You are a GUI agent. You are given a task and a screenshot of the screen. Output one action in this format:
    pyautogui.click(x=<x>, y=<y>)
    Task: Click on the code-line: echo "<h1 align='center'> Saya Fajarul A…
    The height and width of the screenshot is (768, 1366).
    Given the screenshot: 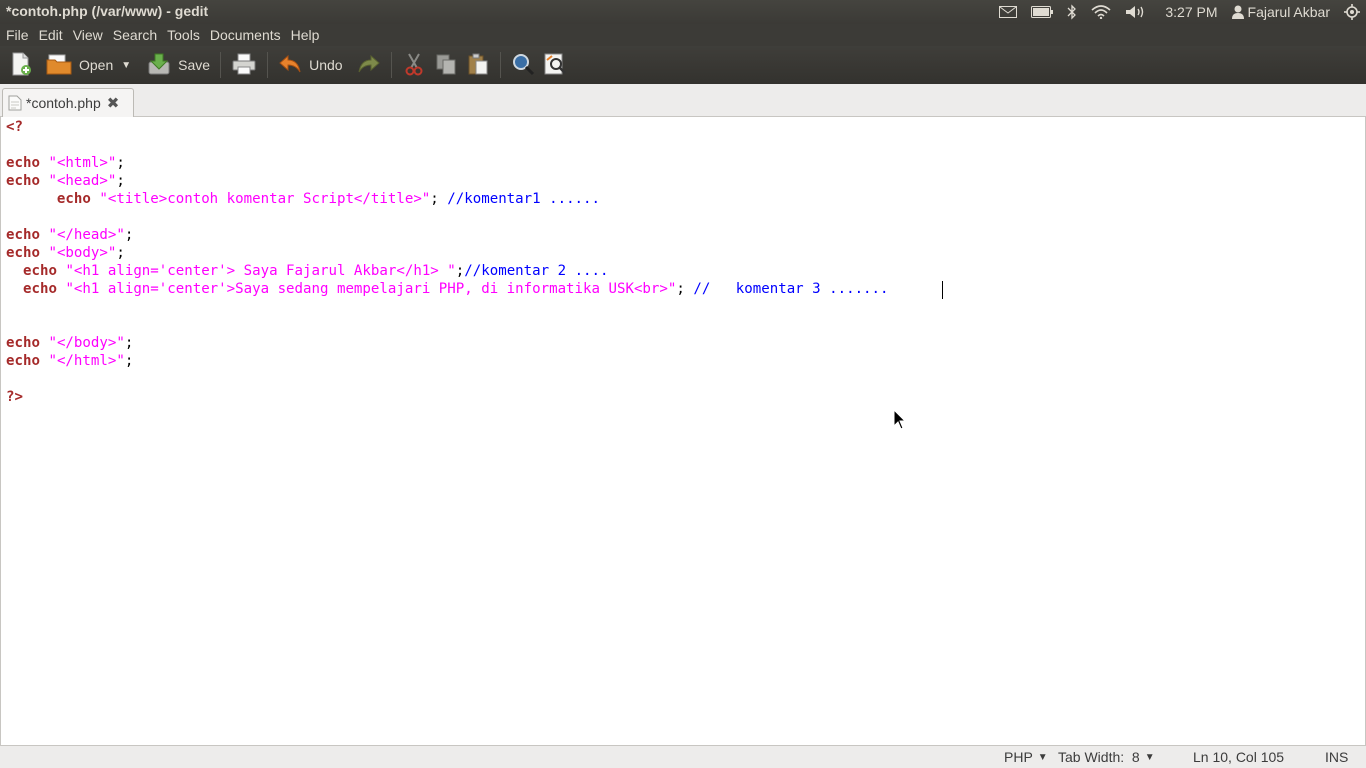 What is the action you would take?
    pyautogui.click(x=307, y=271)
    